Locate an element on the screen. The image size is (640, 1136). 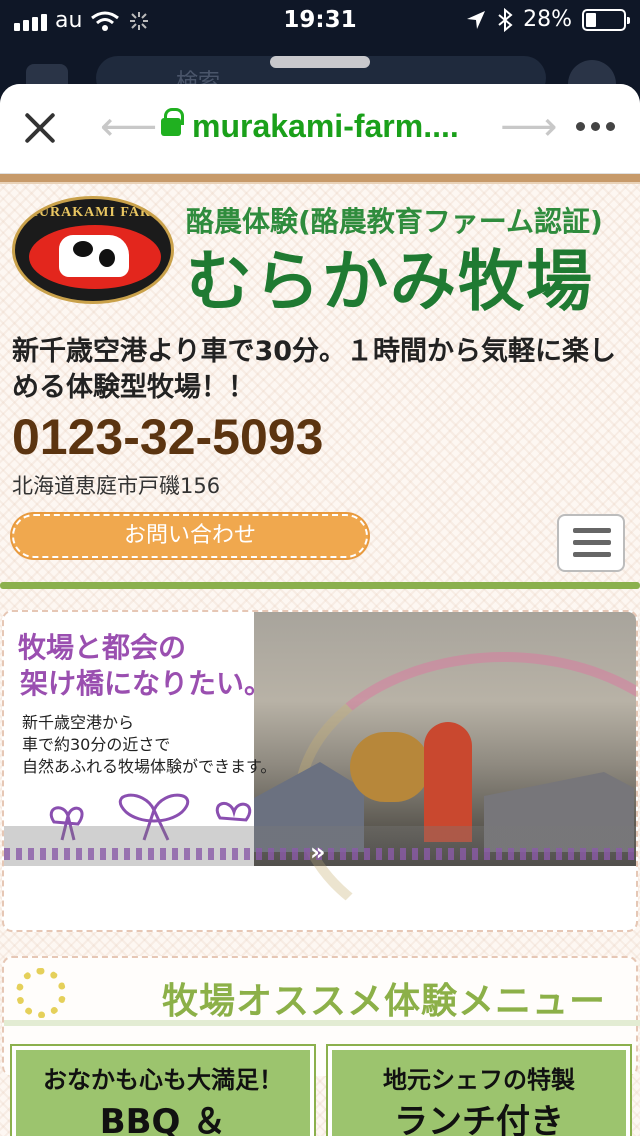
farm-logo: MURAKAMI FARM is located at coordinates (93, 250).